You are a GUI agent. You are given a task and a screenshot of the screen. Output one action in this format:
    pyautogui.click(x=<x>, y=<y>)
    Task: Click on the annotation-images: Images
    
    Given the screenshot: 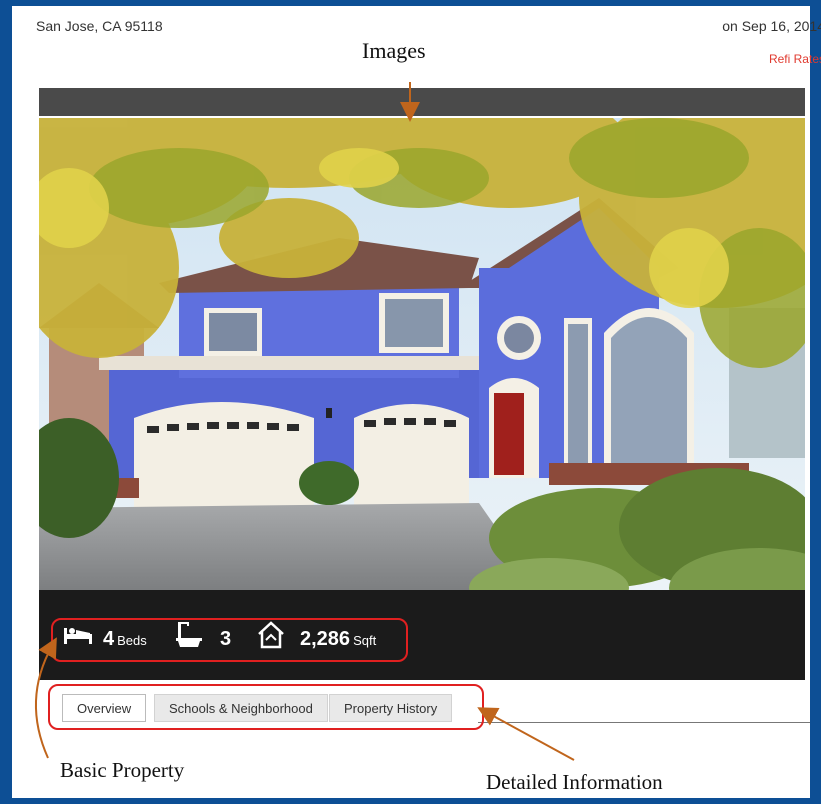 What is the action you would take?
    pyautogui.click(x=394, y=50)
    